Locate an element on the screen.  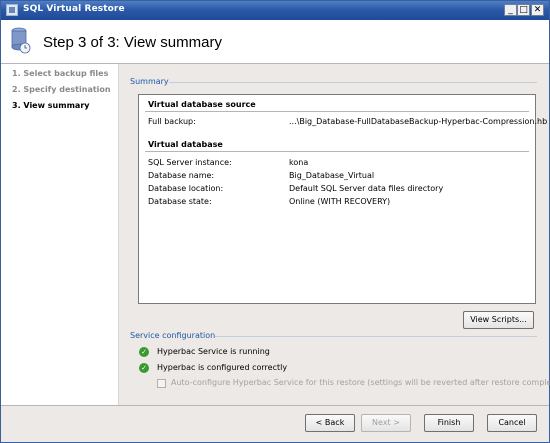
cancel-button: Cancel is located at coordinates (512, 423).